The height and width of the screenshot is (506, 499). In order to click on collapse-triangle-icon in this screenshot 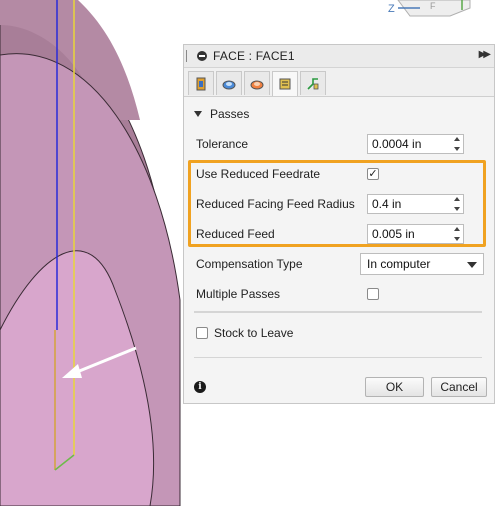, I will do `click(198, 114)`.